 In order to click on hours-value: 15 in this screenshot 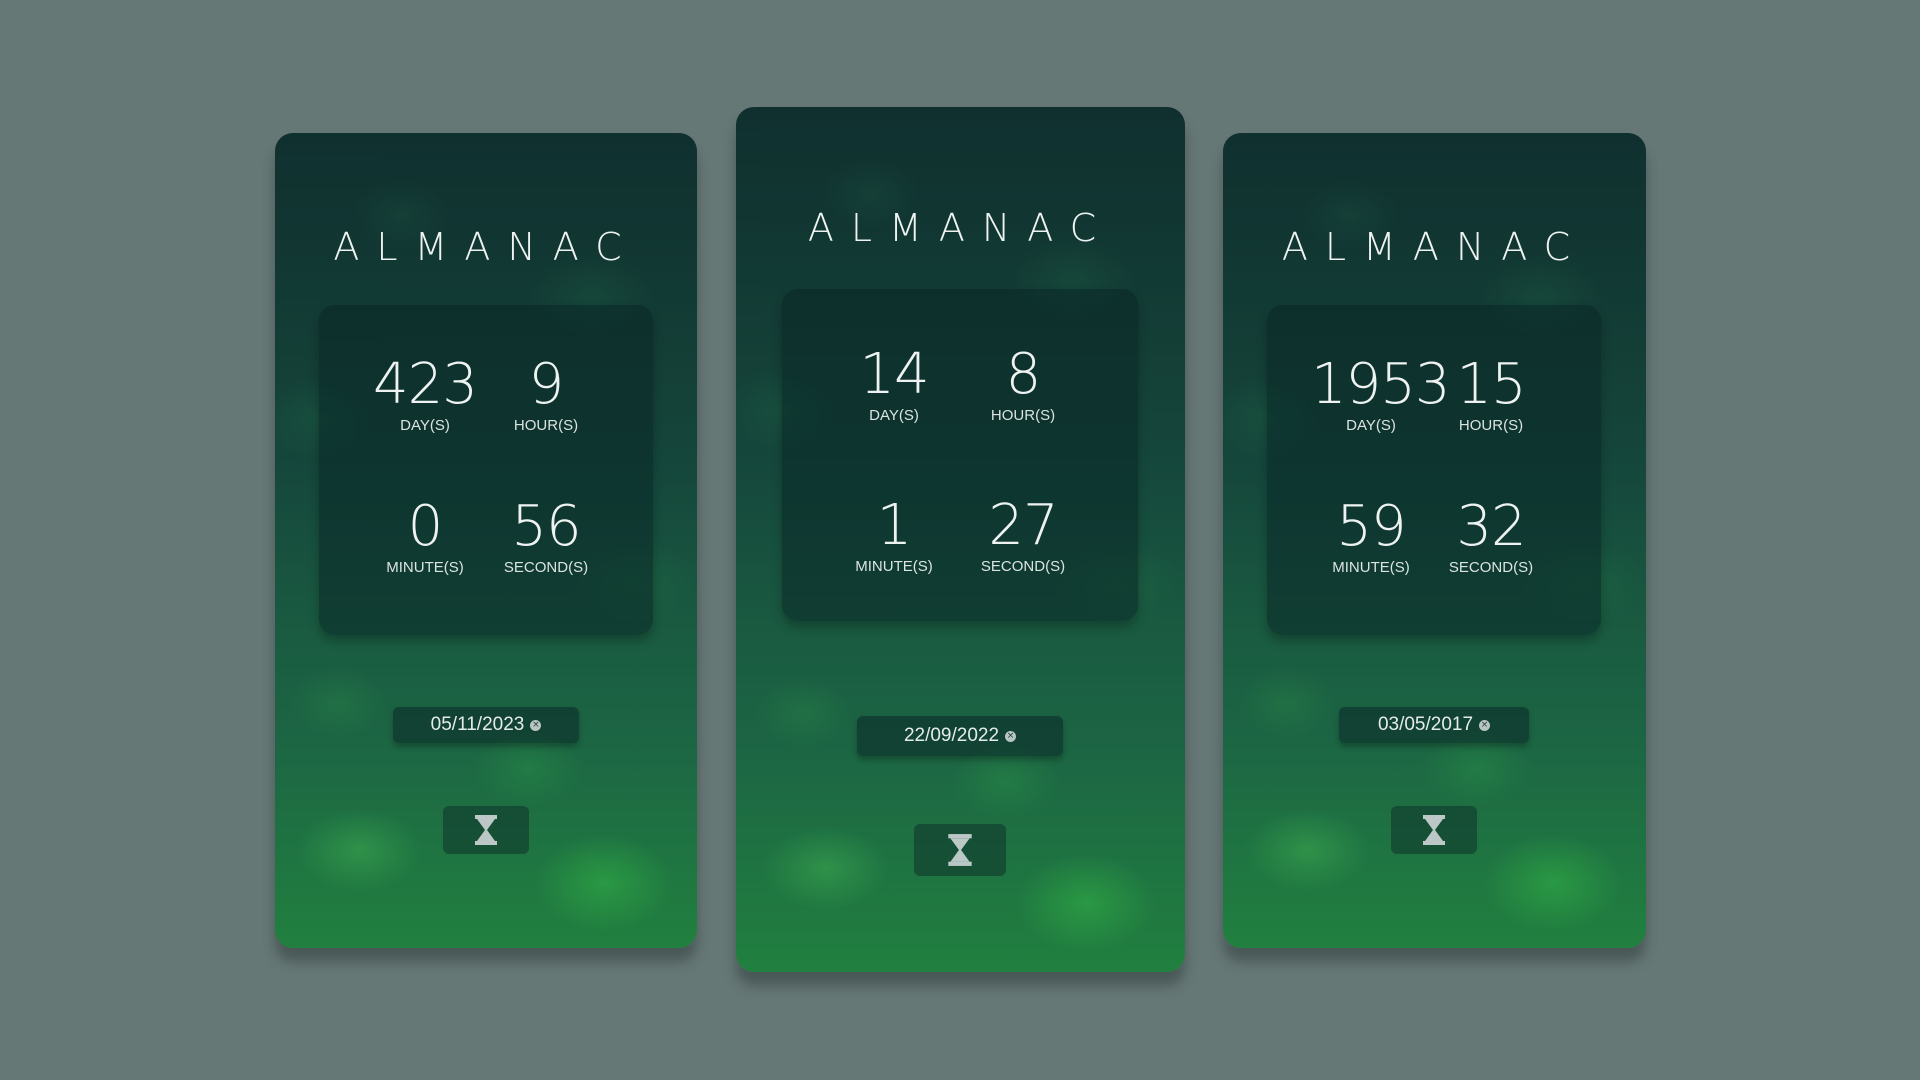, I will do `click(1491, 384)`.